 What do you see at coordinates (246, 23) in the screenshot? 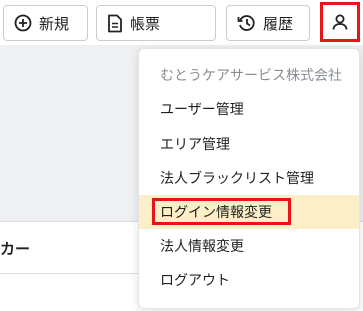
I see `history-icon` at bounding box center [246, 23].